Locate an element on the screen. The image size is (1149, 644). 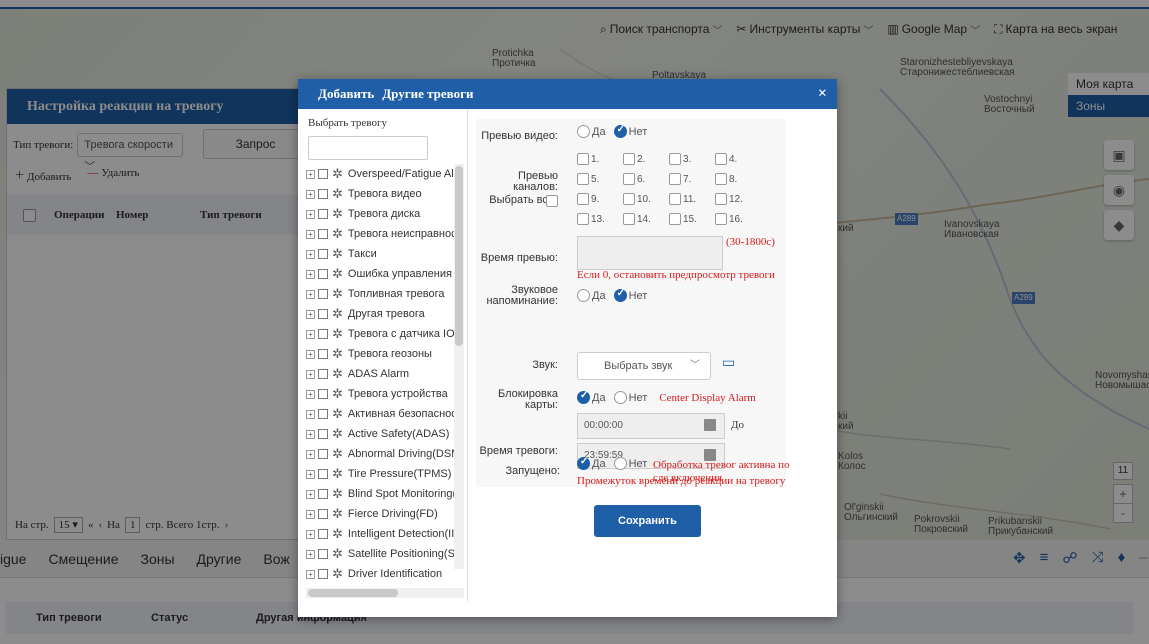
tree-horizontal-scrollbar is located at coordinates (385, 593).